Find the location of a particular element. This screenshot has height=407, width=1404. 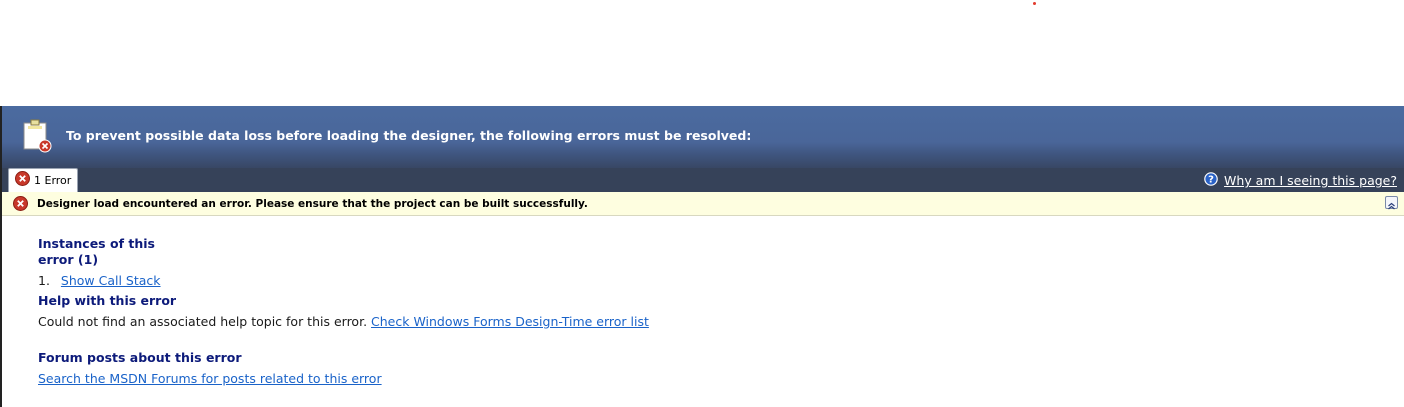

tab-errors: 1 Error is located at coordinates (43, 180).